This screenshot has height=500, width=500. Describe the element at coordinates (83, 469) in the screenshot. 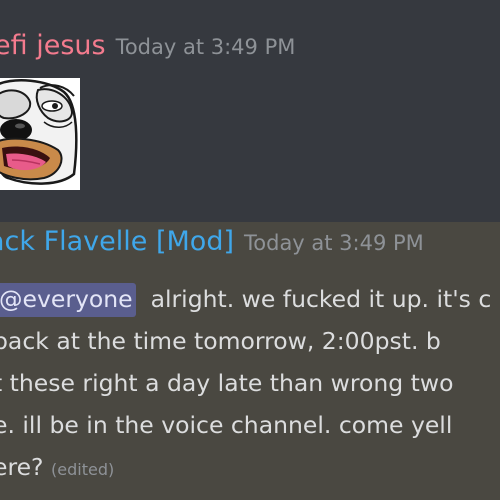

I see `edited-label: (edited)` at that location.